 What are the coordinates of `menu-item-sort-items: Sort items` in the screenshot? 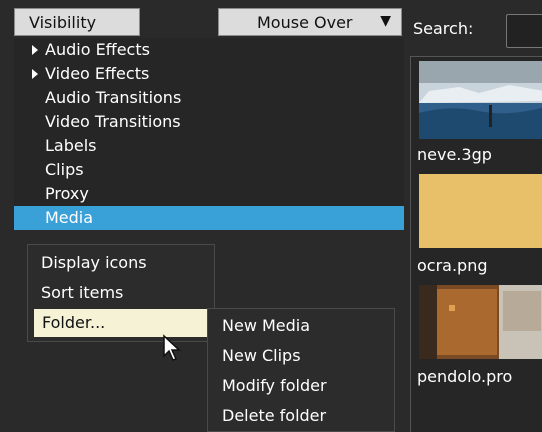 It's located at (121, 293).